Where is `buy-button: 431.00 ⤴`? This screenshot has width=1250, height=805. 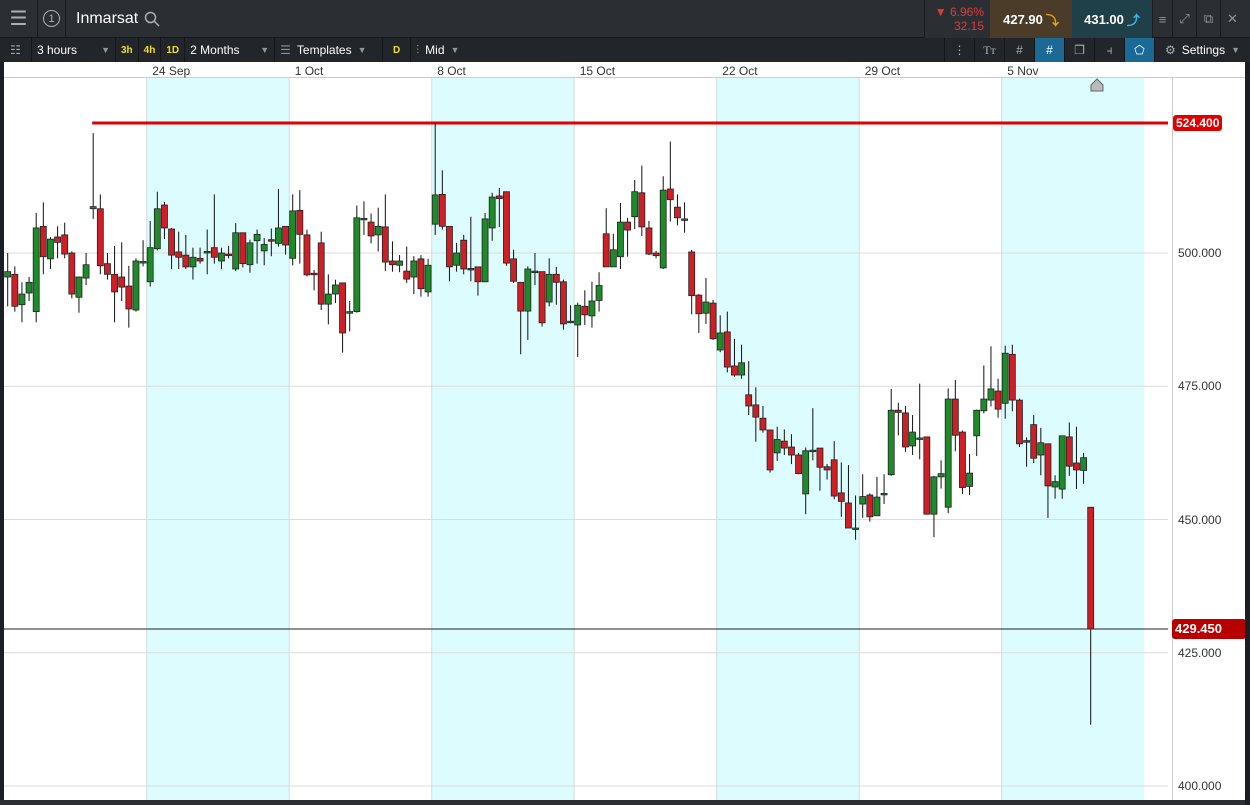
buy-button: 431.00 ⤴ is located at coordinates (1112, 19).